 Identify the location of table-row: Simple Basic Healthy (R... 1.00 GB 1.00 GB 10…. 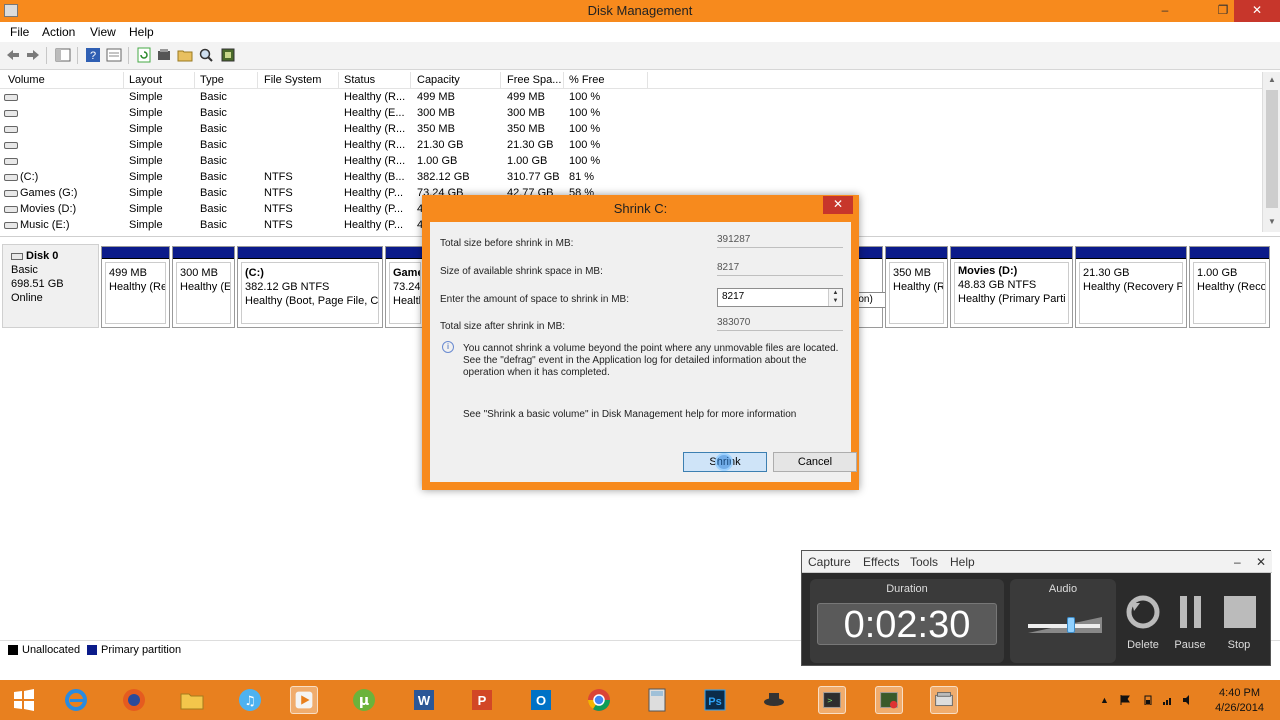
(631, 162).